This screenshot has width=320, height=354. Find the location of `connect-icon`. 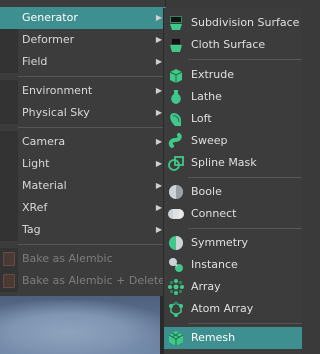

connect-icon is located at coordinates (176, 214).